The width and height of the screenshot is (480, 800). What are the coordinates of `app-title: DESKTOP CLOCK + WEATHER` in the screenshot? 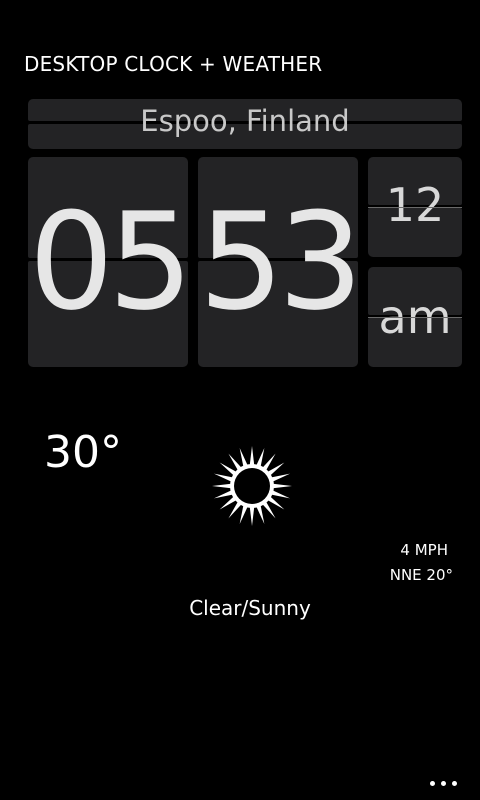 It's located at (173, 64).